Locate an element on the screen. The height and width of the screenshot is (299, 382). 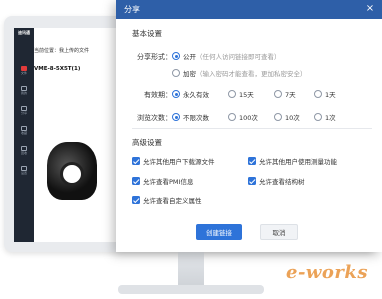
close-icon: × is located at coordinates (370, 8).